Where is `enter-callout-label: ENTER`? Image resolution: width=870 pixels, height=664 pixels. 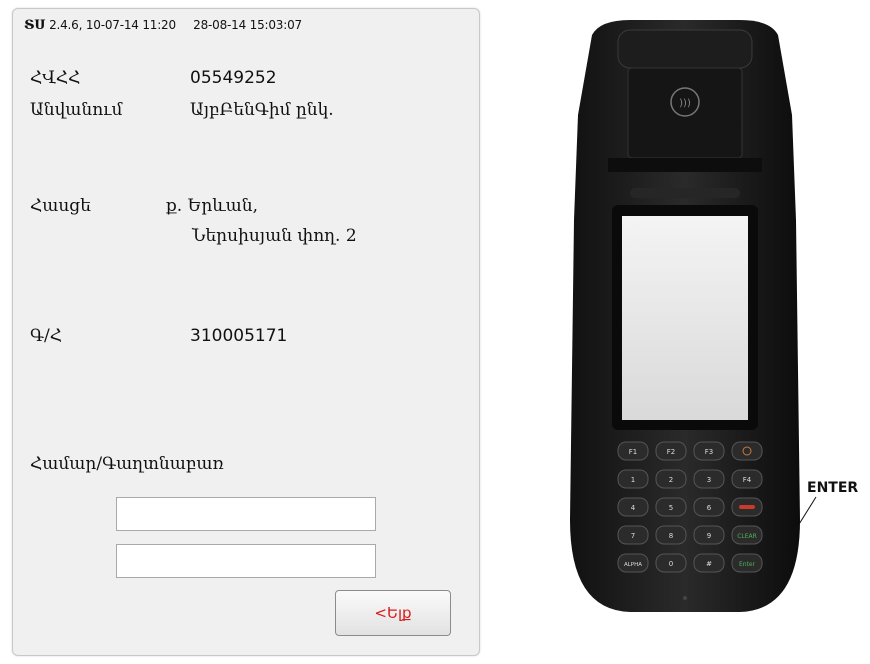 enter-callout-label: ENTER is located at coordinates (833, 488).